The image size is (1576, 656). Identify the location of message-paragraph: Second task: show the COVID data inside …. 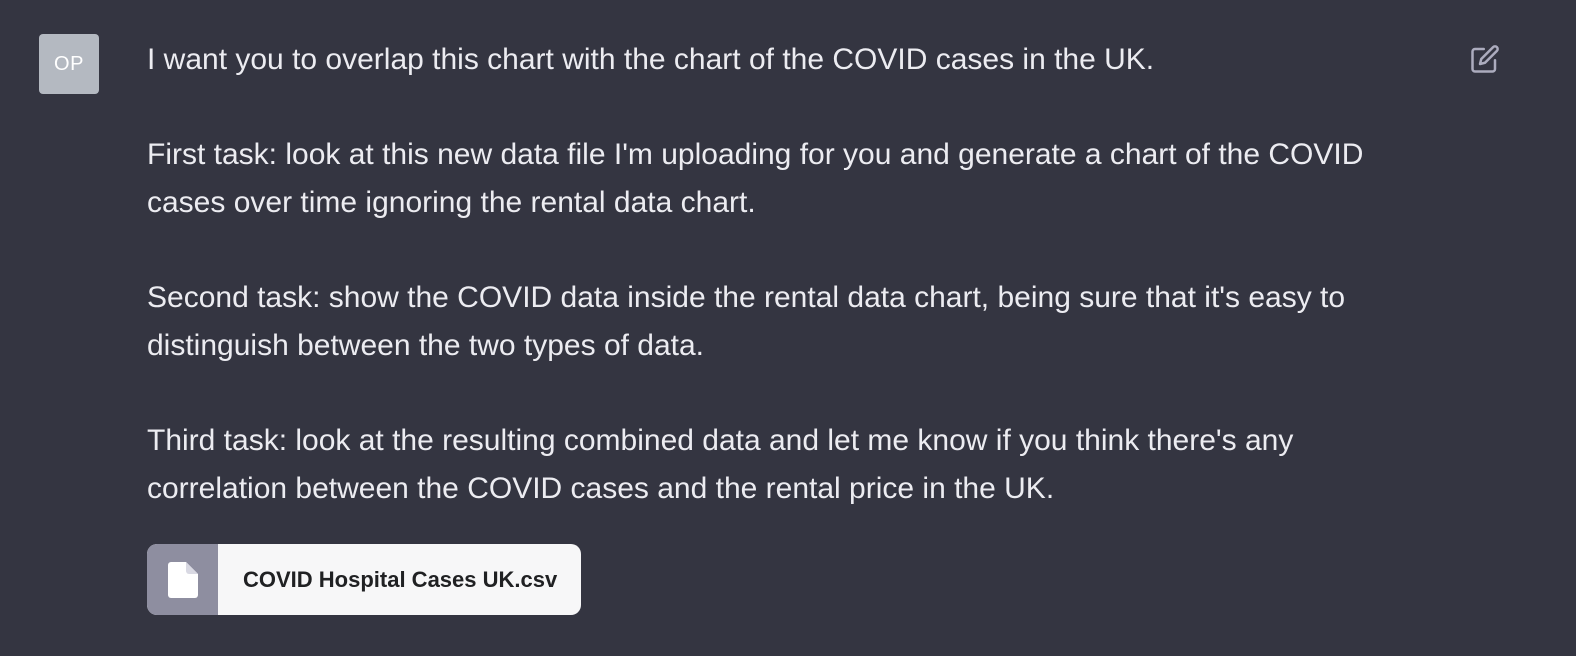
(746, 321).